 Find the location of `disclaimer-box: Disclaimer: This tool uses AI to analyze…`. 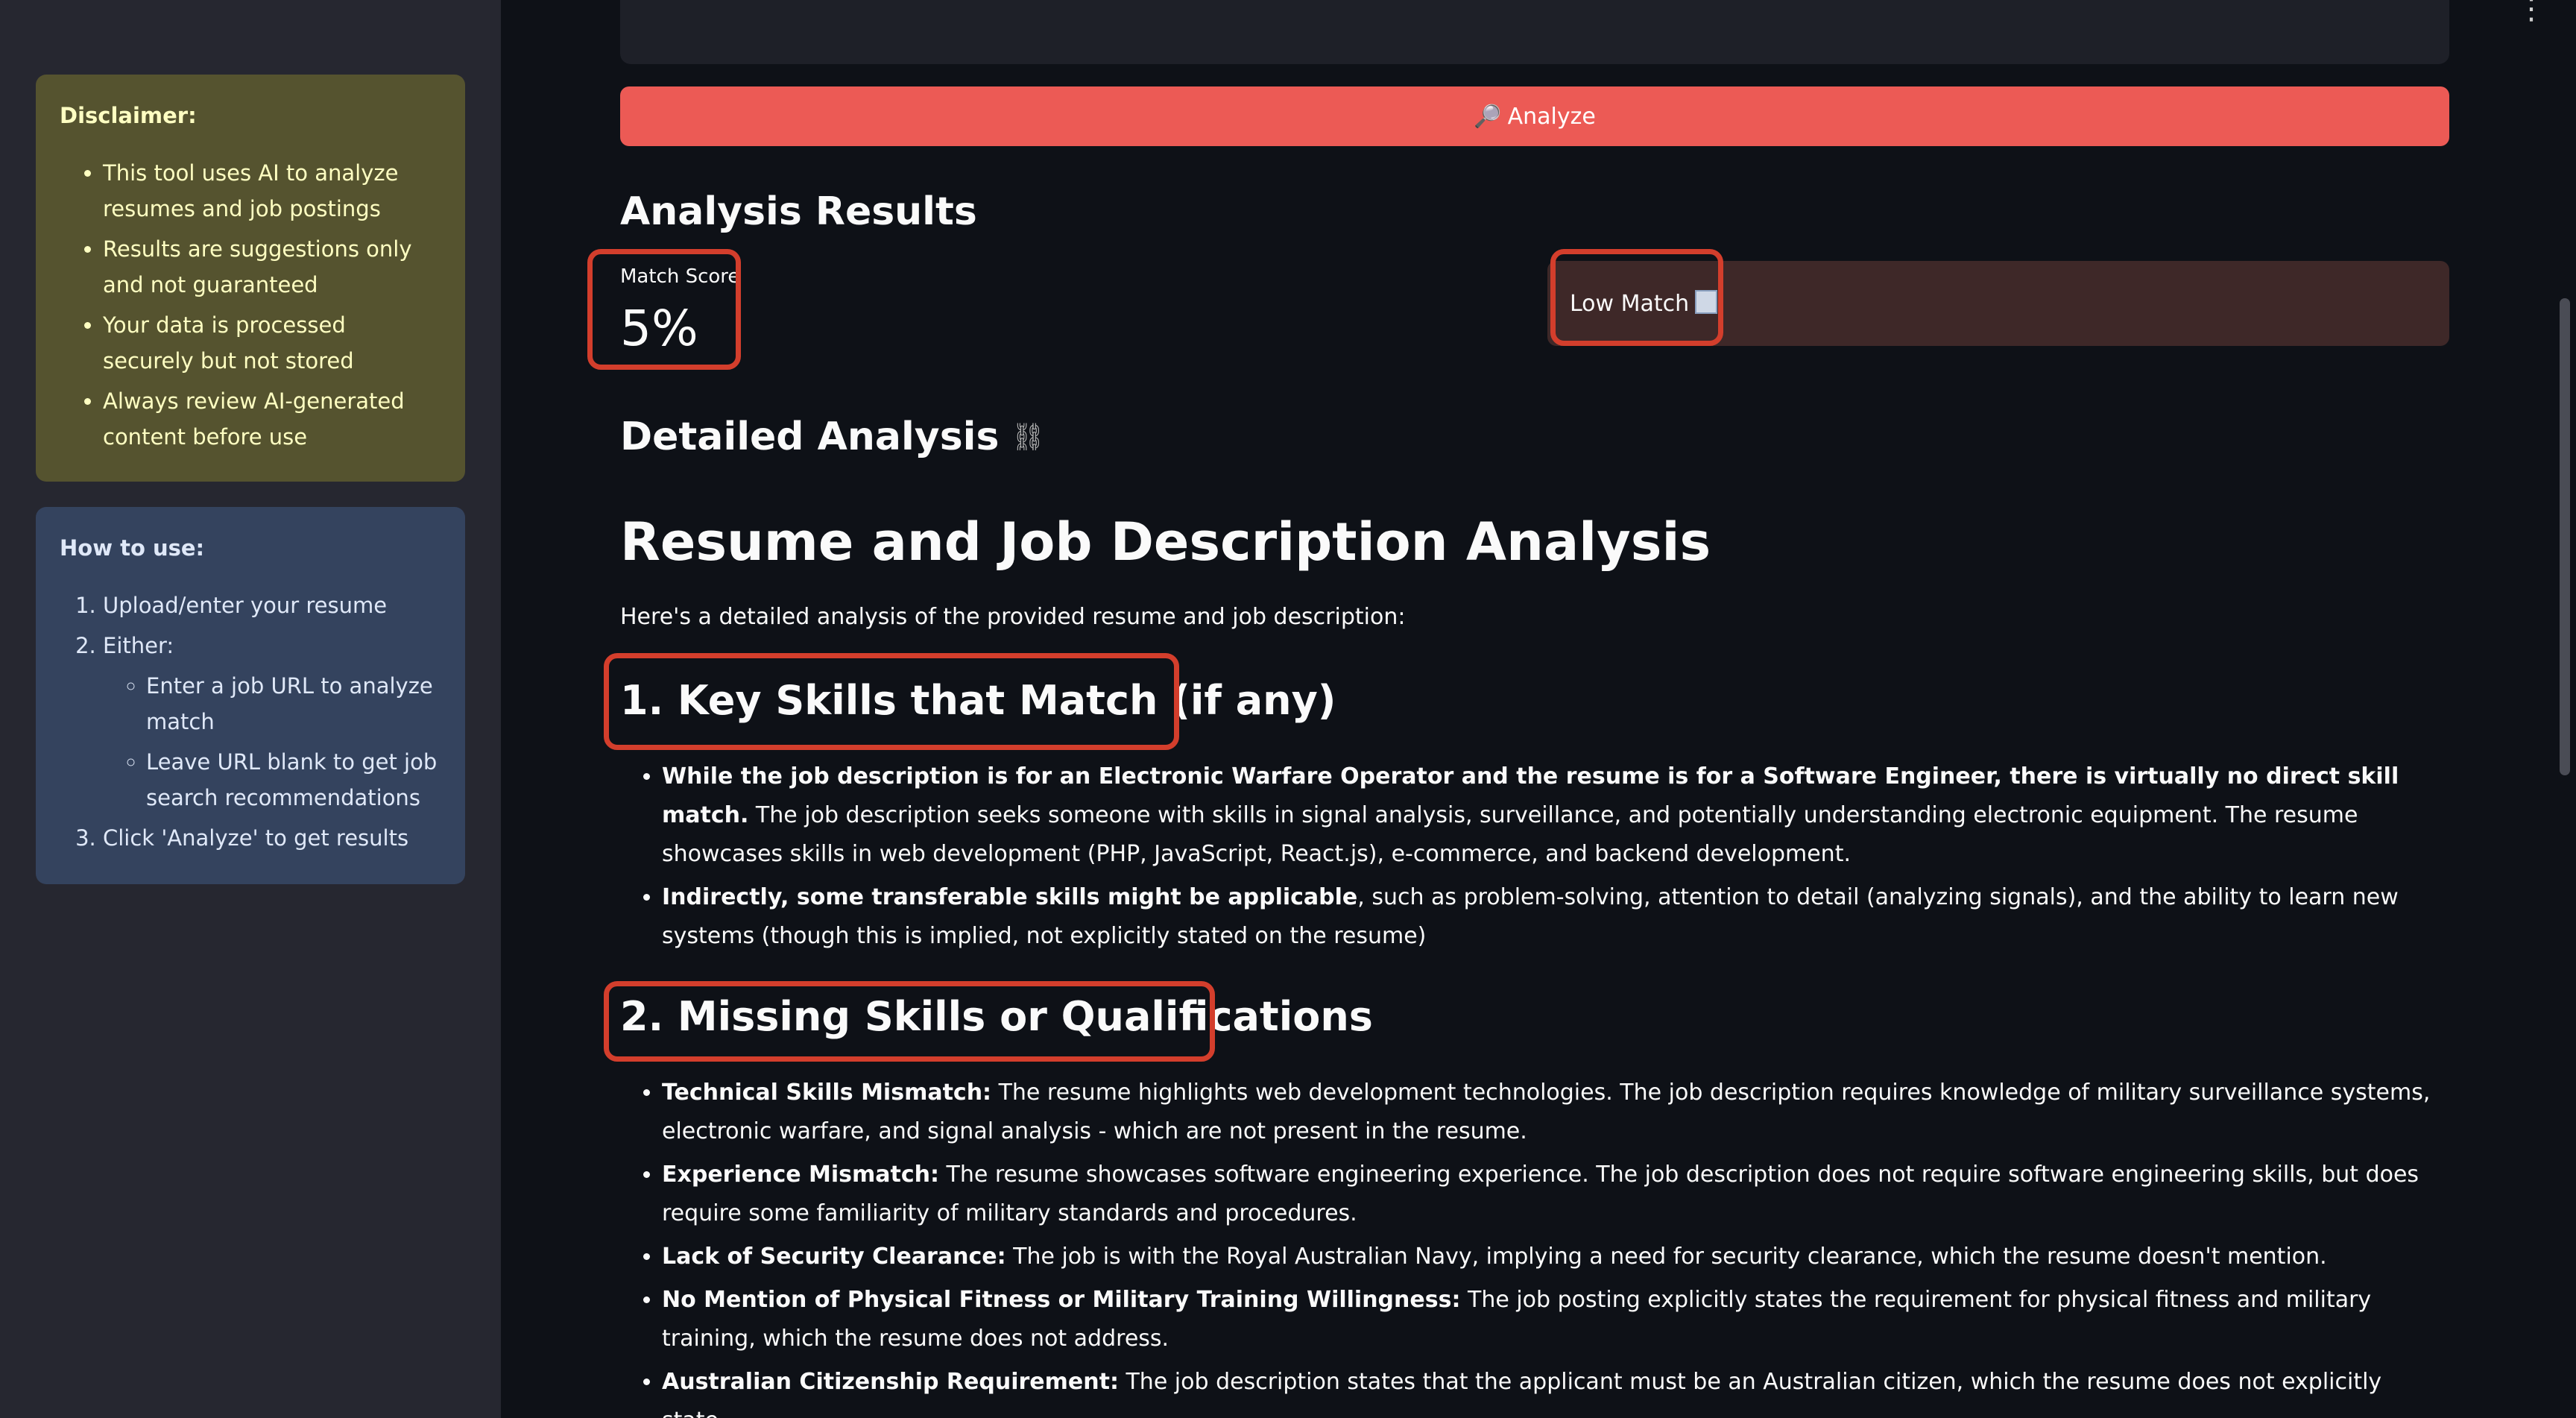

disclaimer-box: Disclaimer: This tool uses AI to analyze… is located at coordinates (250, 278).